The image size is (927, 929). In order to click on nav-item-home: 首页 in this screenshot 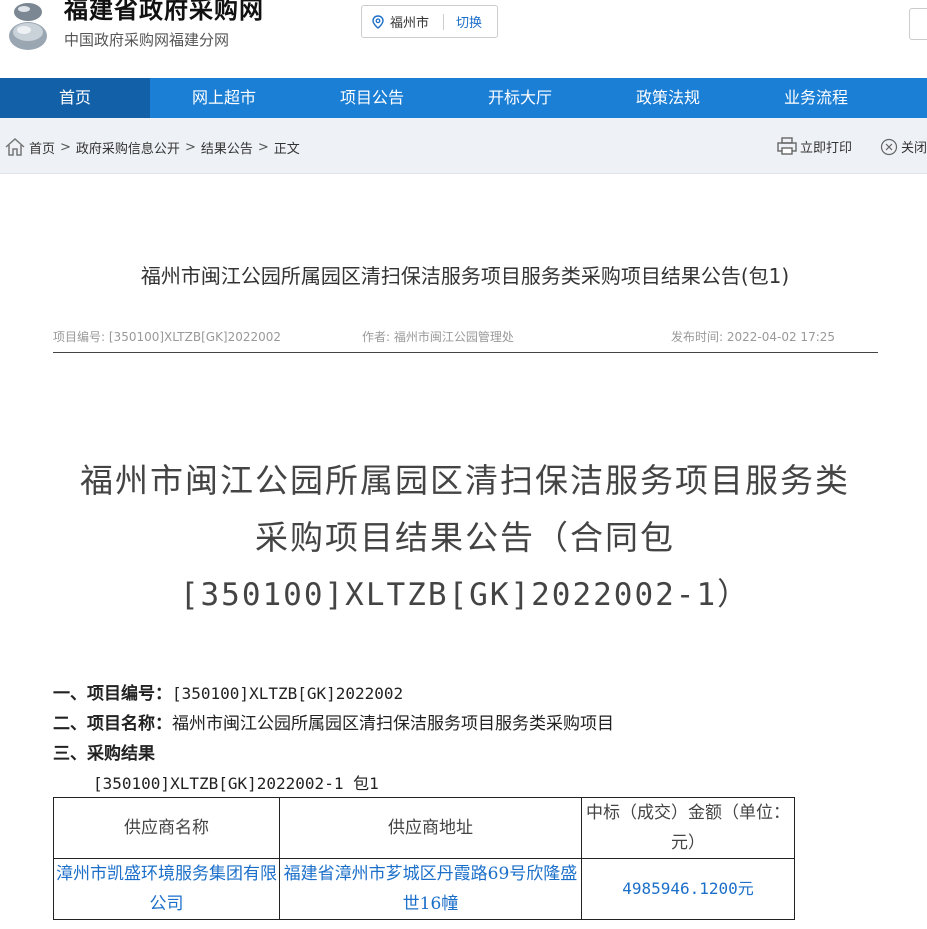, I will do `click(75, 98)`.